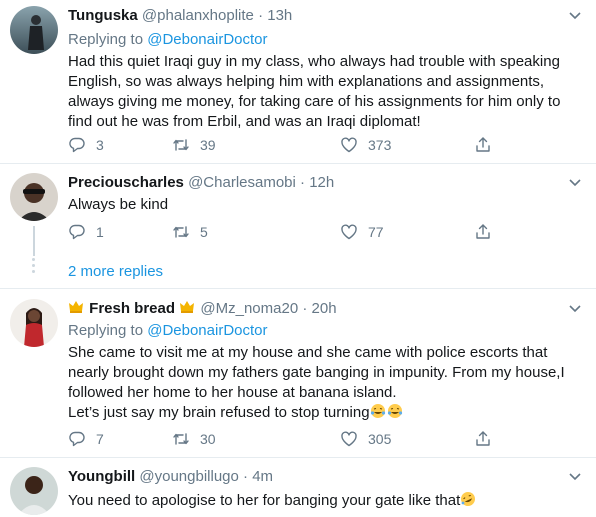  I want to click on timestamp: 13h, so click(279, 15).